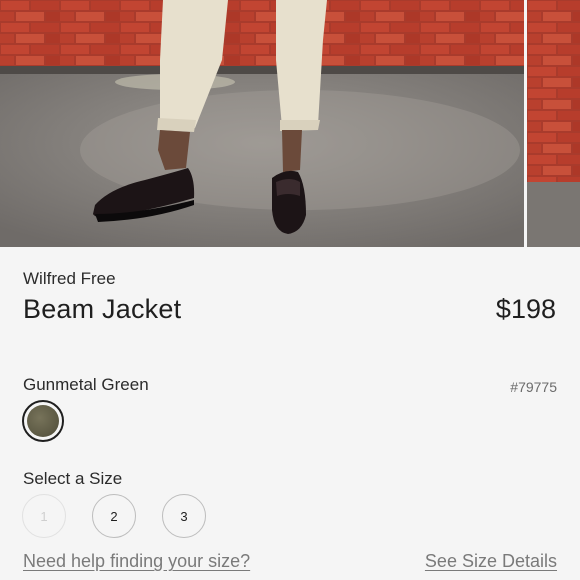 The height and width of the screenshot is (580, 580). What do you see at coordinates (525, 309) in the screenshot?
I see `product-price: $198` at bounding box center [525, 309].